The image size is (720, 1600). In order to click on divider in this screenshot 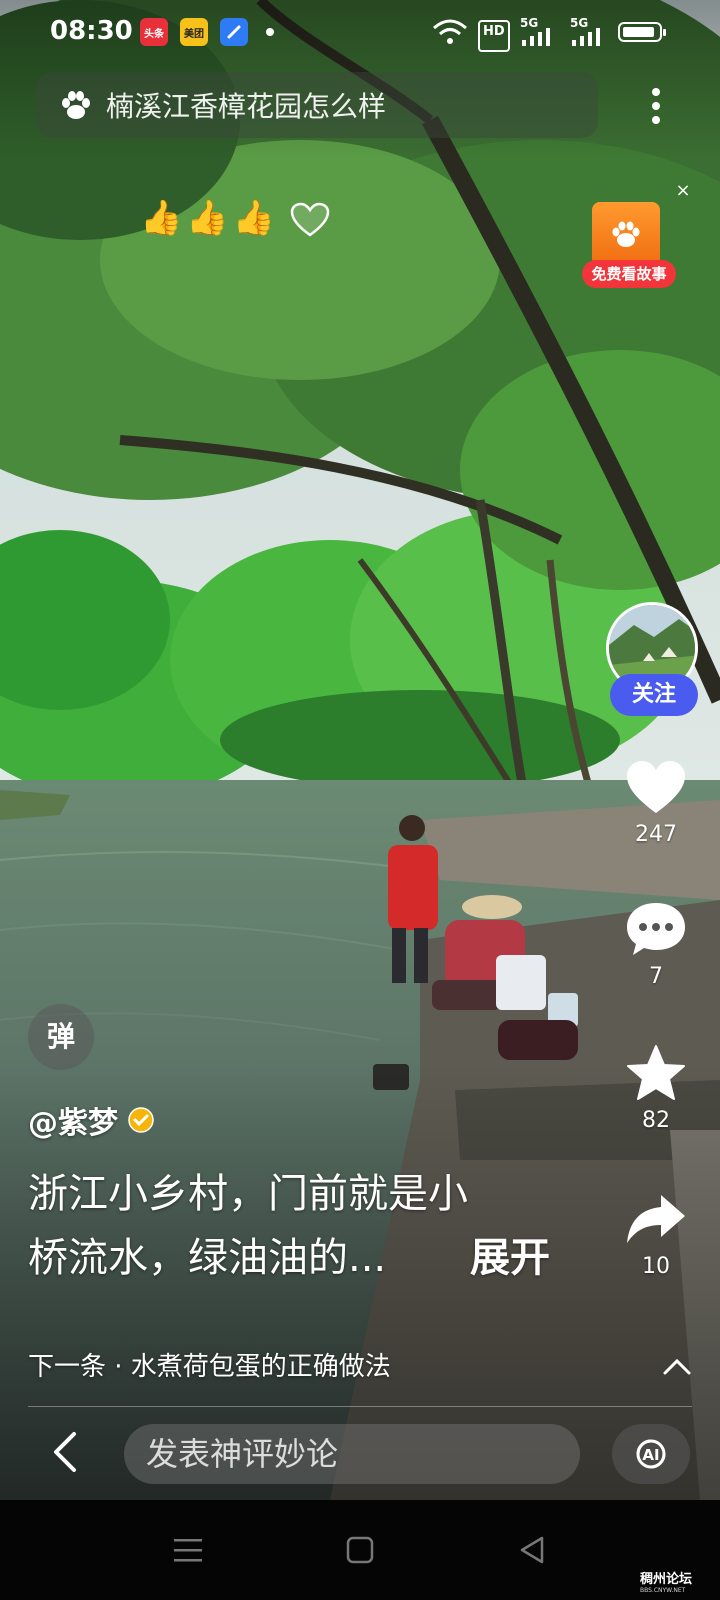, I will do `click(360, 1406)`.